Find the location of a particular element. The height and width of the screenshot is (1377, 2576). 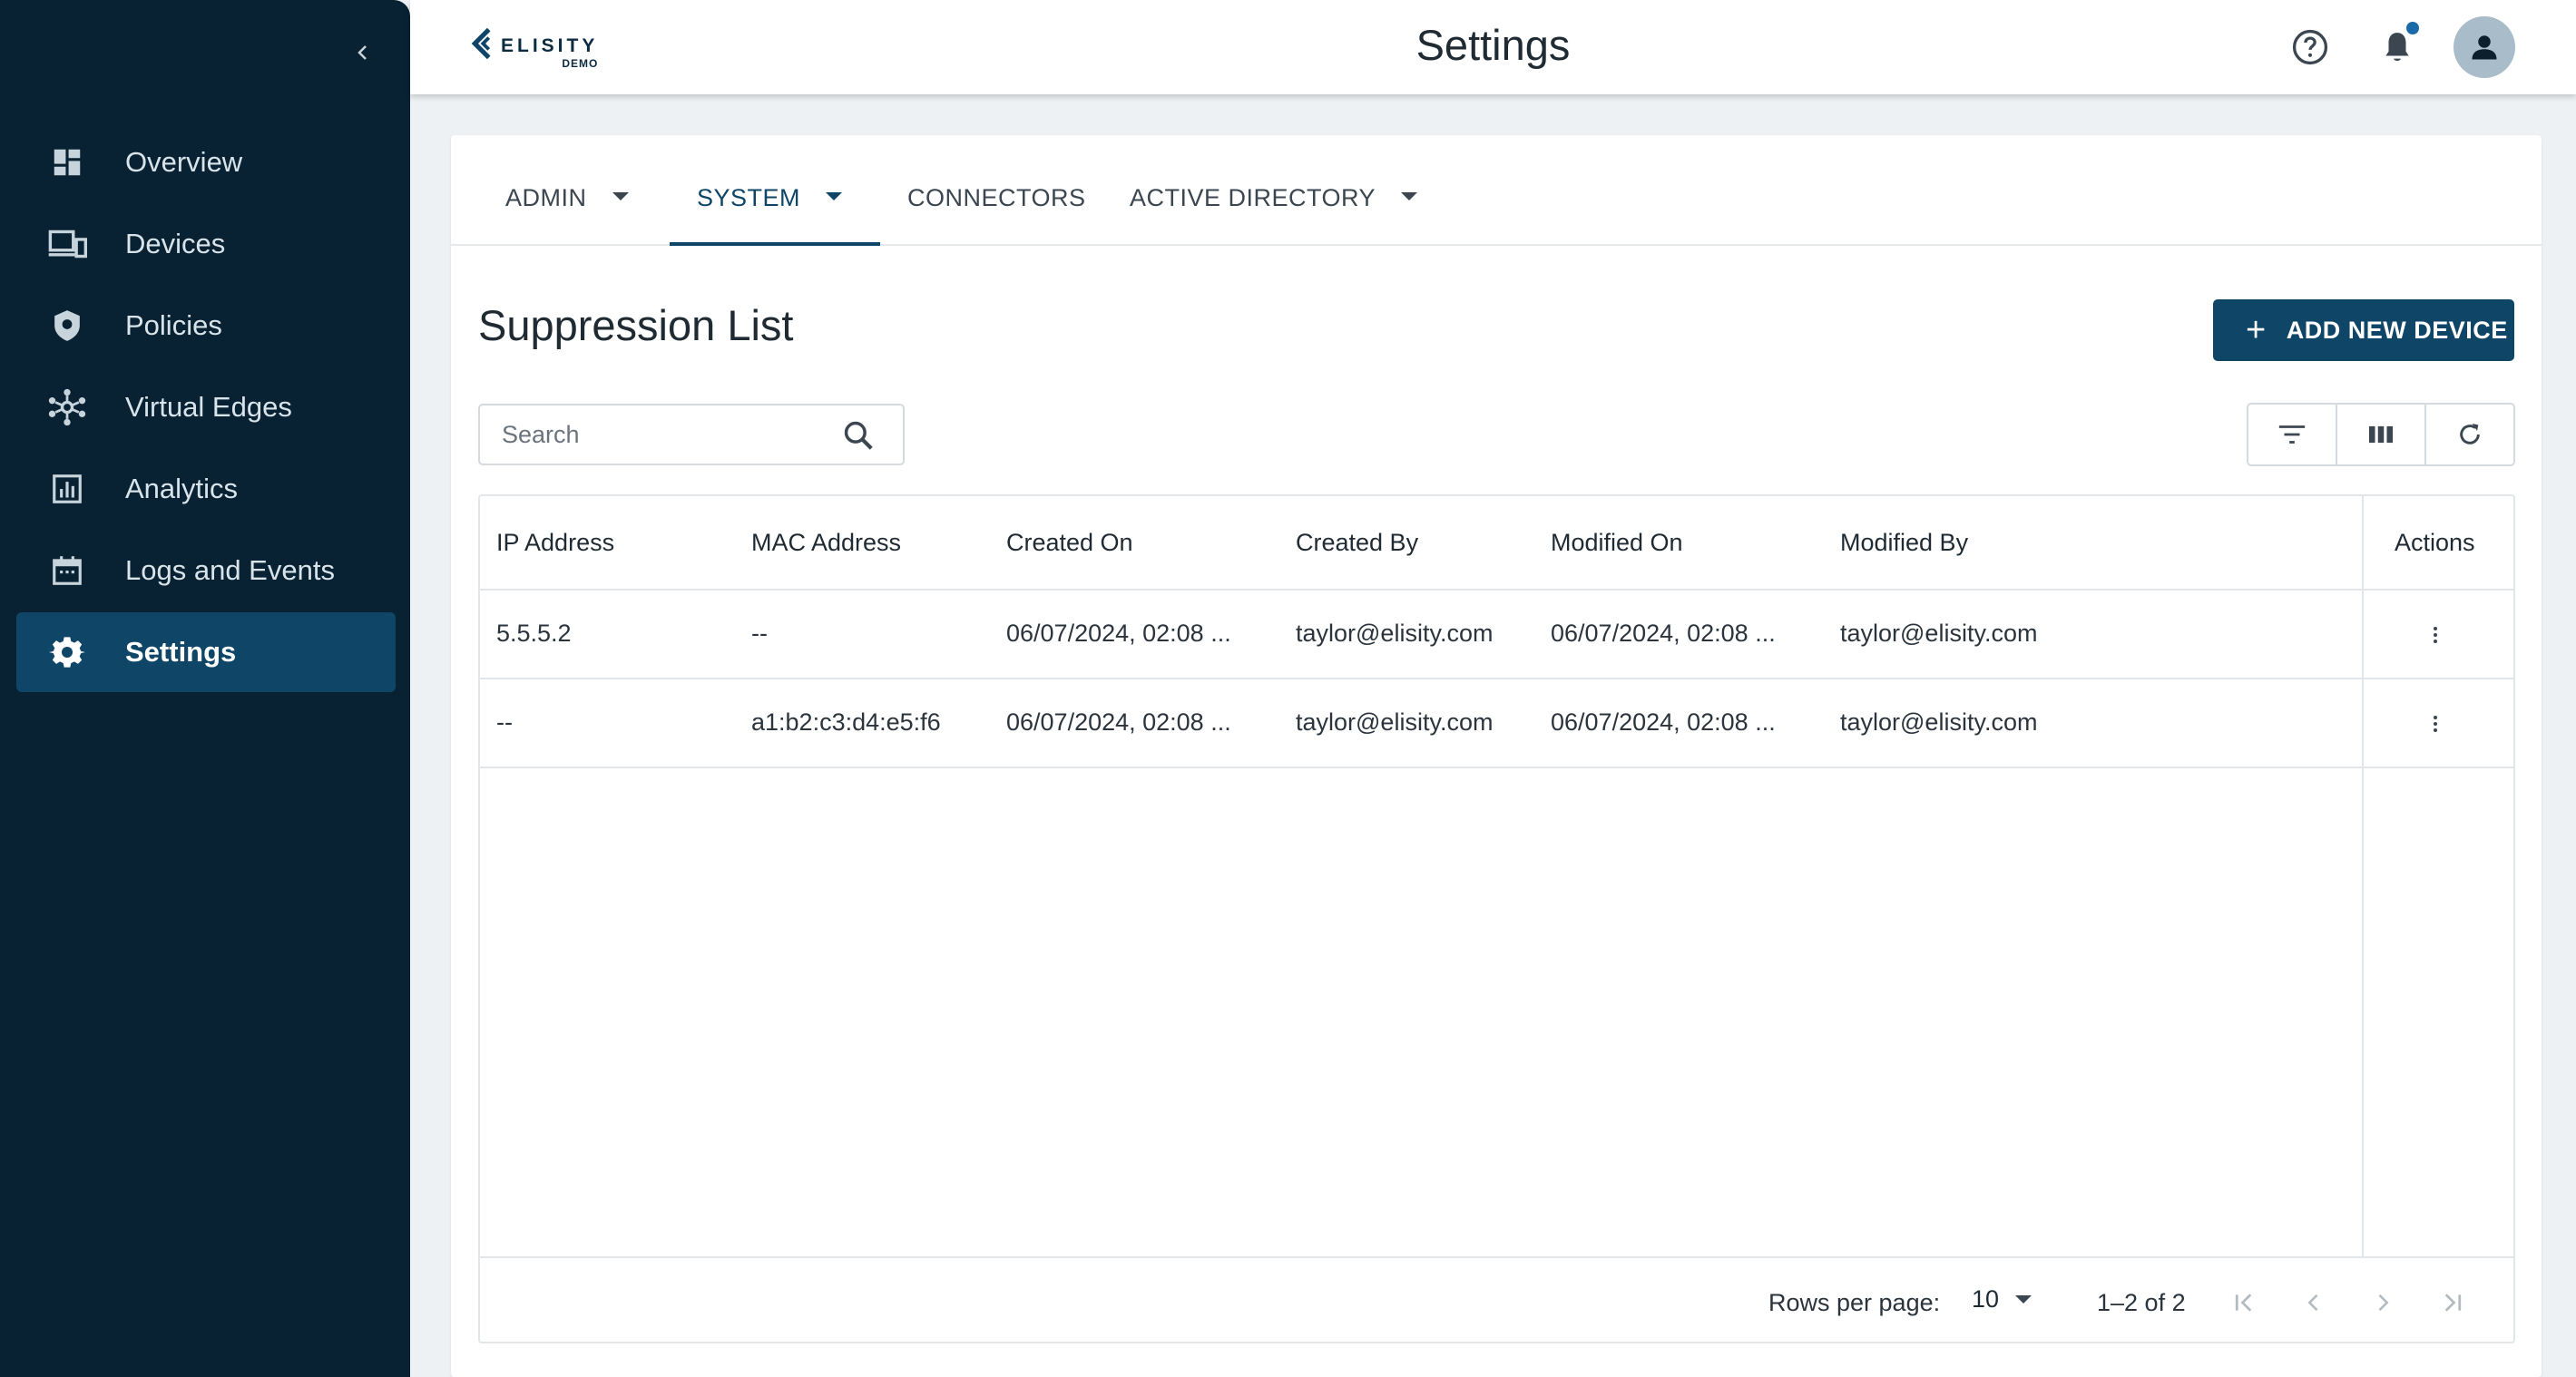

network-icon is located at coordinates (67, 407).